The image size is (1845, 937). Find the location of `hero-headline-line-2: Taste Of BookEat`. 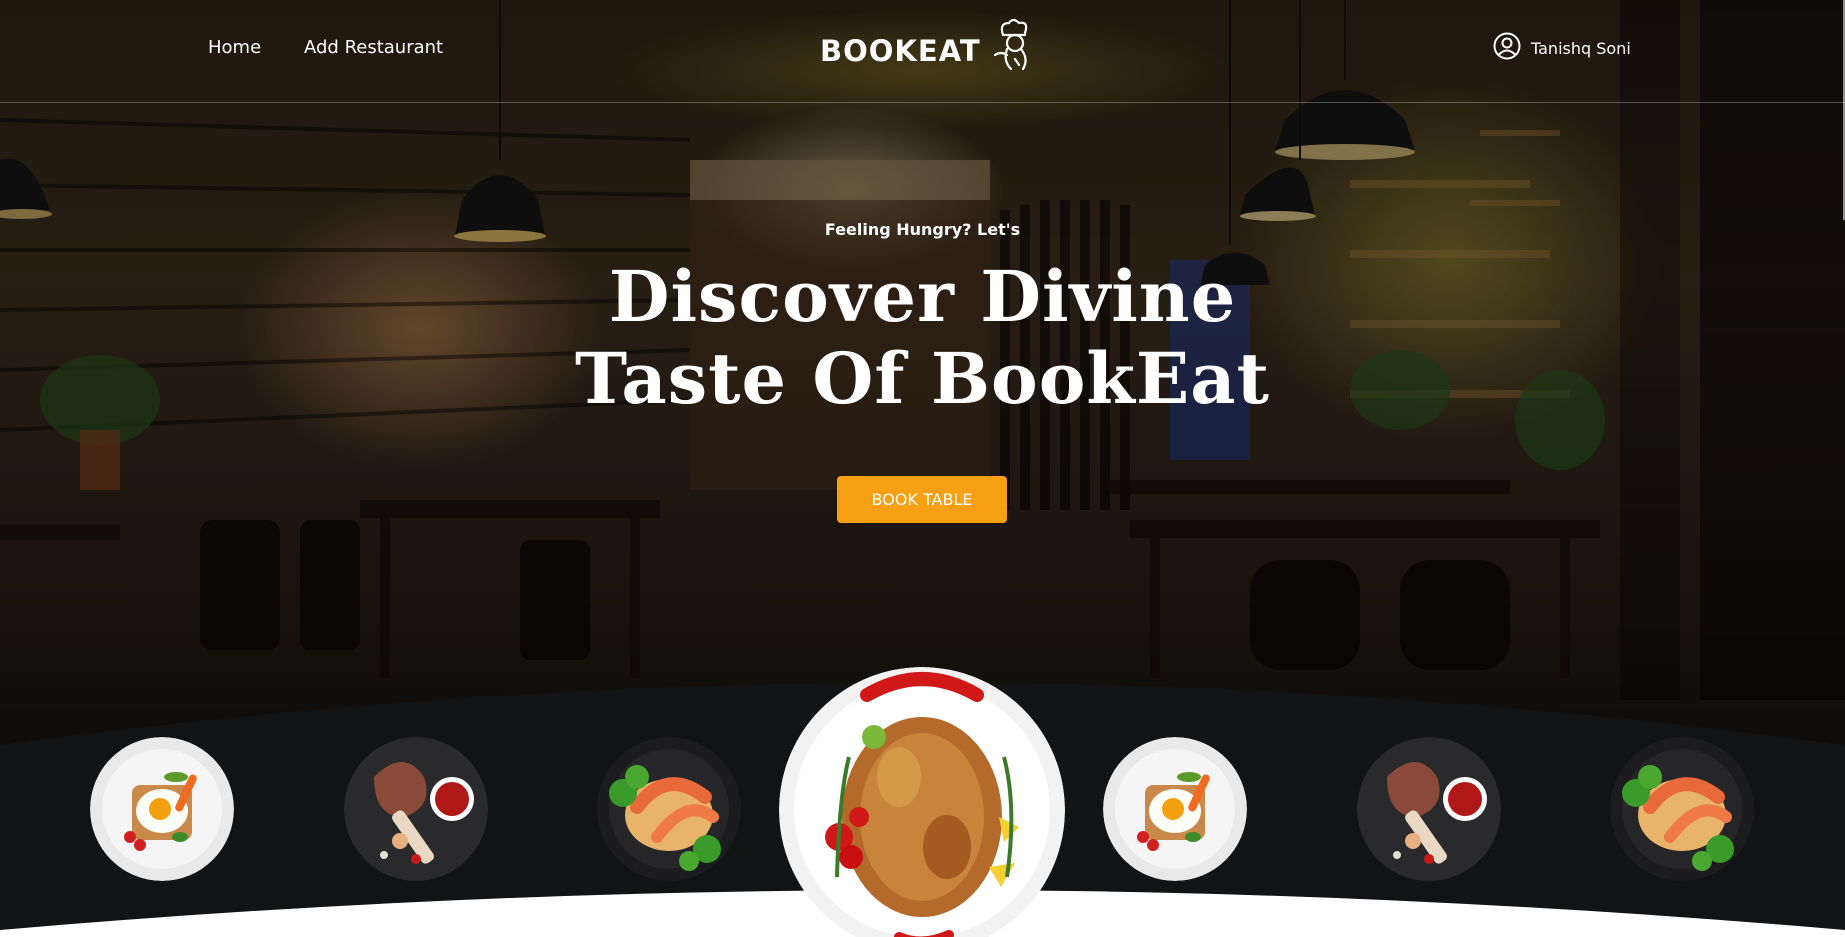

hero-headline-line-2: Taste Of BookEat is located at coordinates (922, 378).